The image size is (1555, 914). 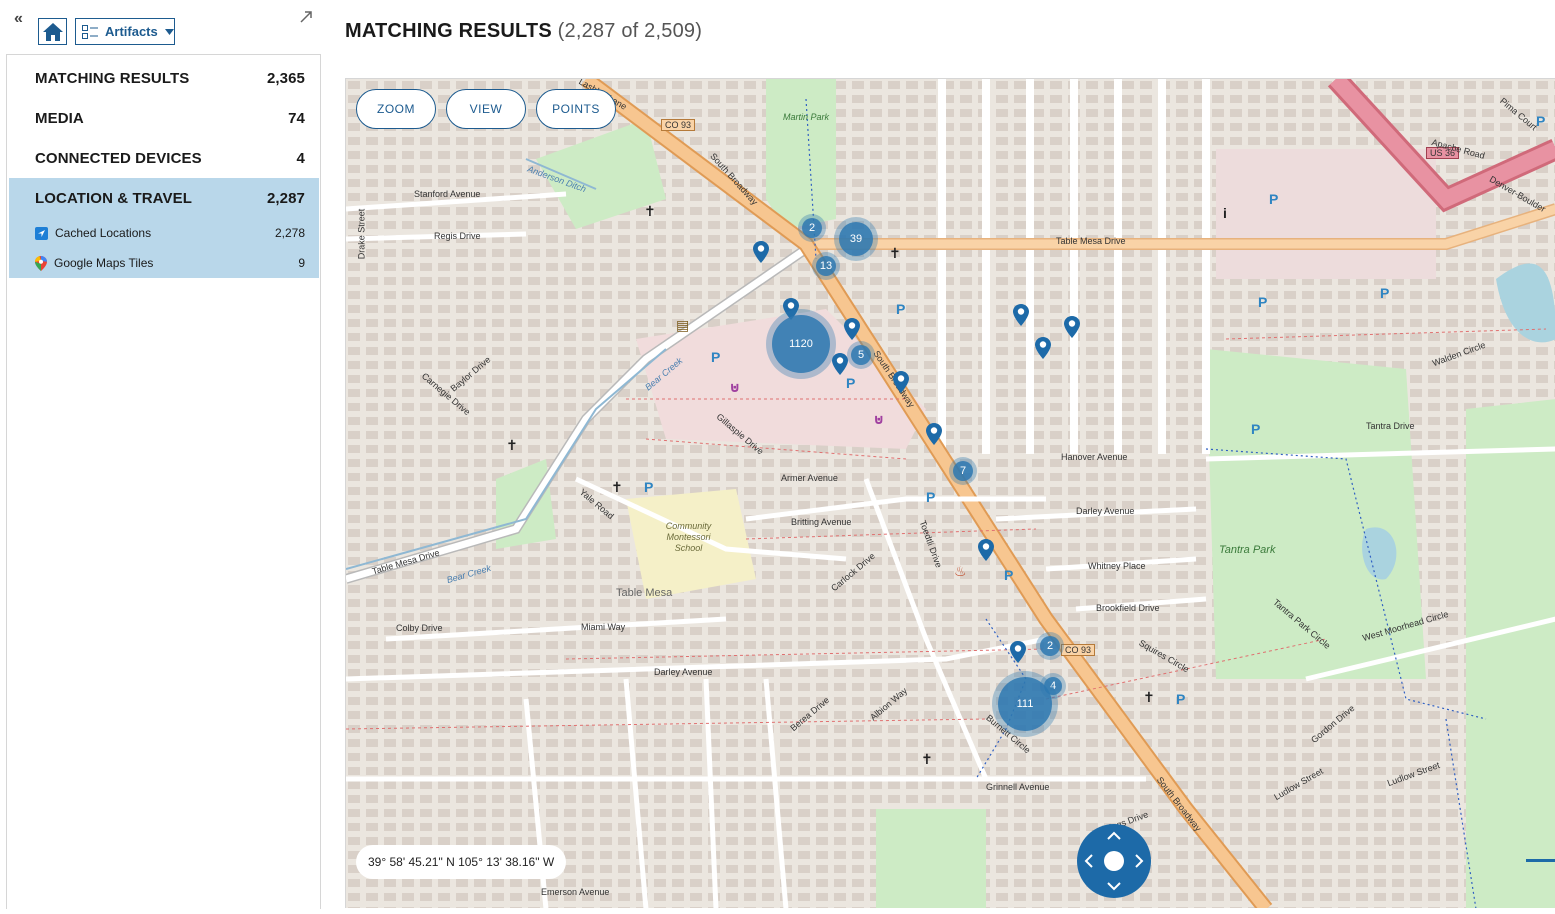 What do you see at coordinates (41, 263) in the screenshot?
I see `google-maps-pin-icon` at bounding box center [41, 263].